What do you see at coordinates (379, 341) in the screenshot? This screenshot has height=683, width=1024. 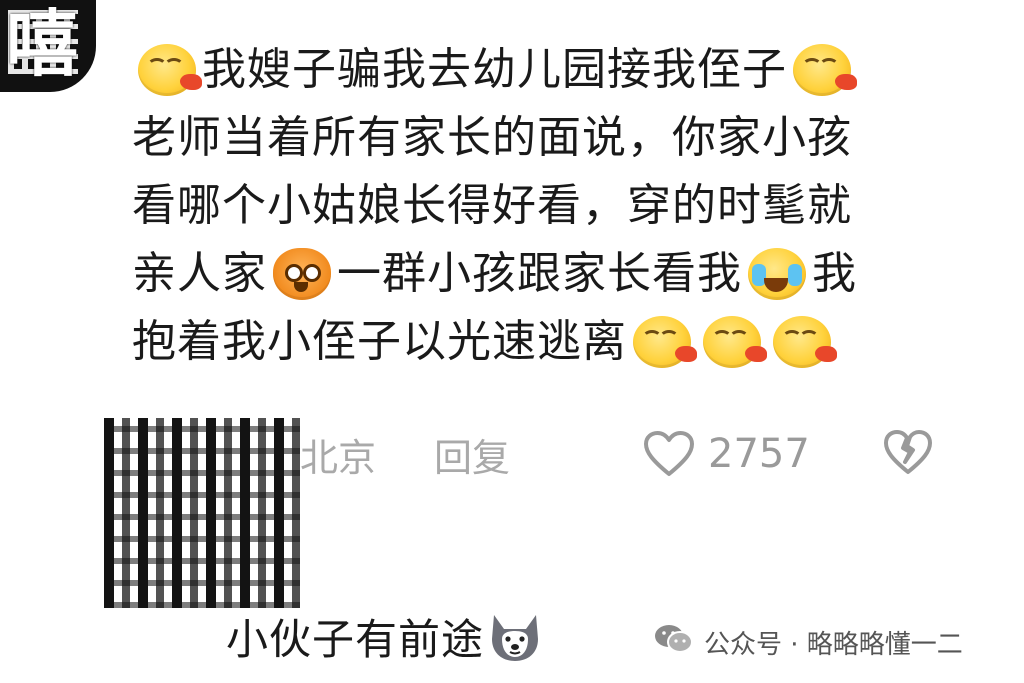 I see `comment-text: 抱着我小侄子以光速逃离` at bounding box center [379, 341].